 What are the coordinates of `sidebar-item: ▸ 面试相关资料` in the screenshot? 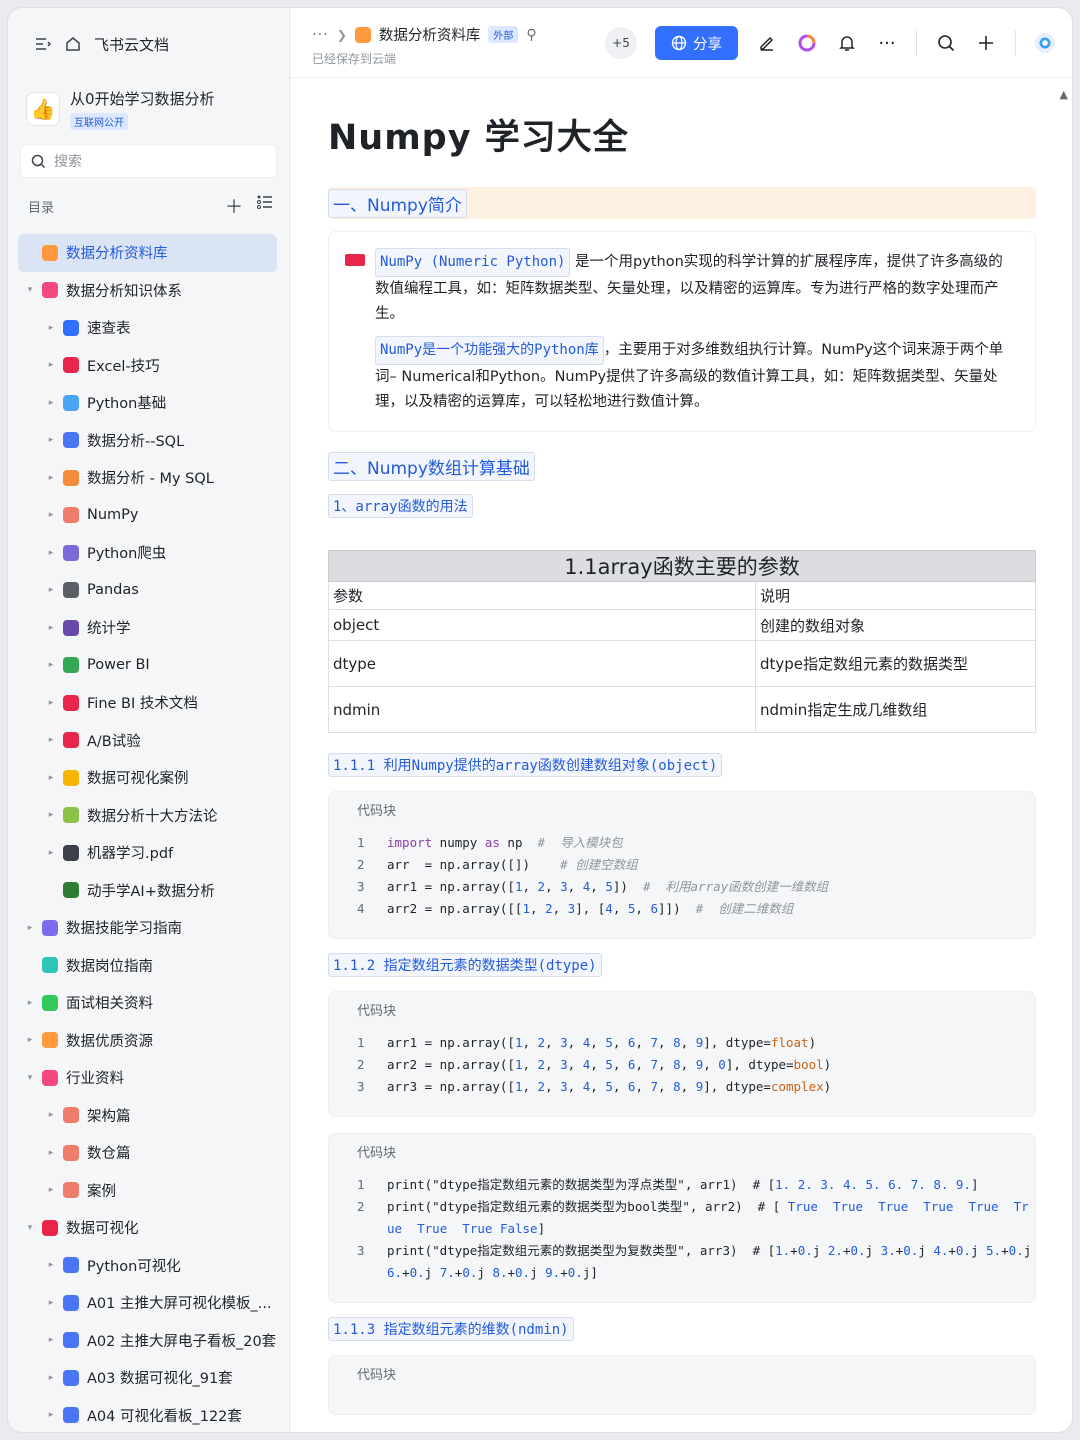 It's located at (148, 1003).